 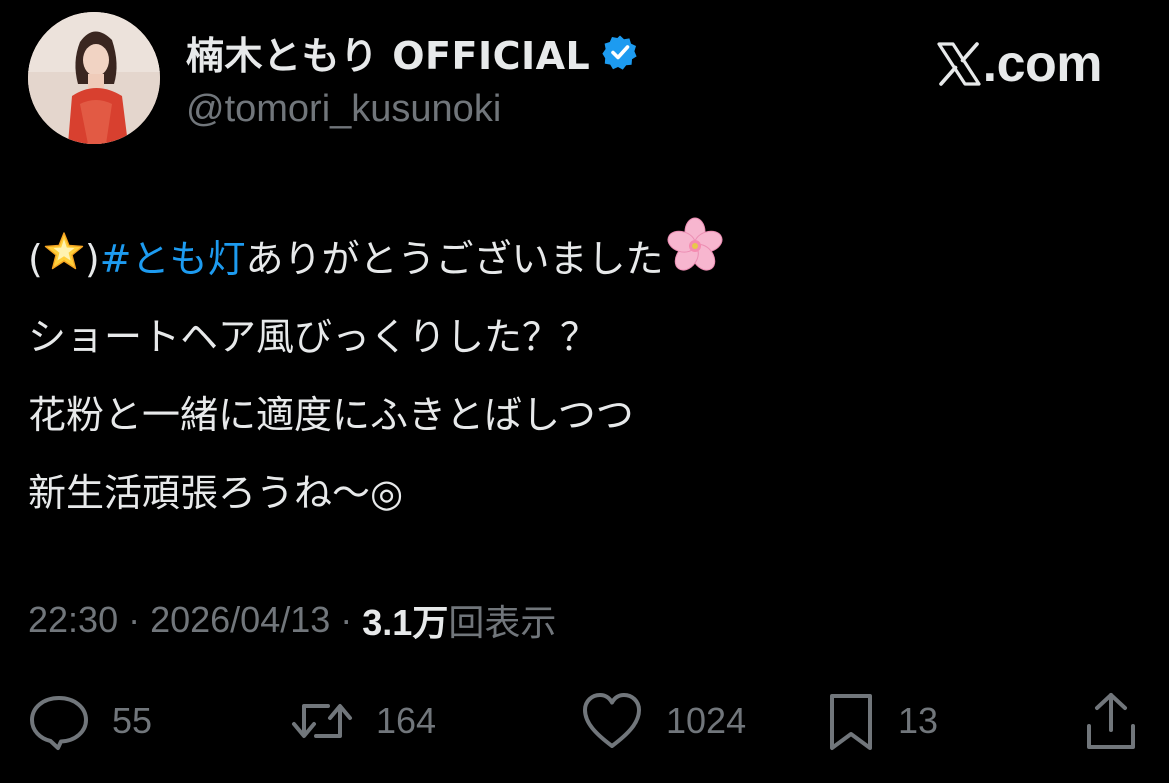 I want to click on retweet-count: 164, so click(x=406, y=720).